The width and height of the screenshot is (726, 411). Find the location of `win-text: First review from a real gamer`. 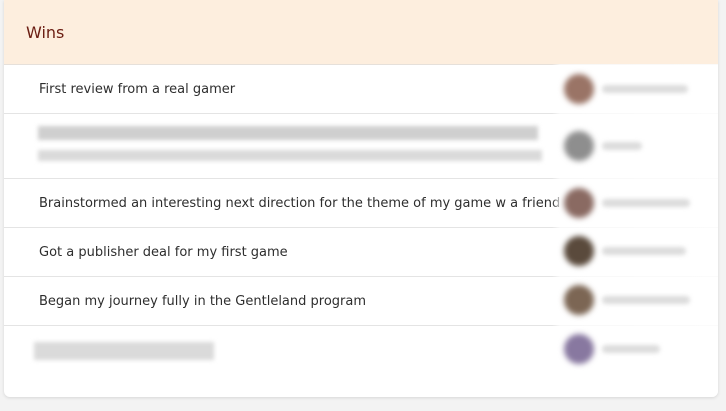

win-text: First review from a real gamer is located at coordinates (137, 89).